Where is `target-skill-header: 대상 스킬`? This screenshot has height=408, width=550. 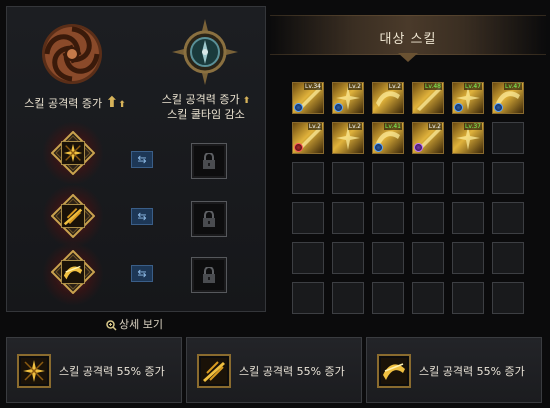
target-skill-header: 대상 스킬 is located at coordinates (408, 38).